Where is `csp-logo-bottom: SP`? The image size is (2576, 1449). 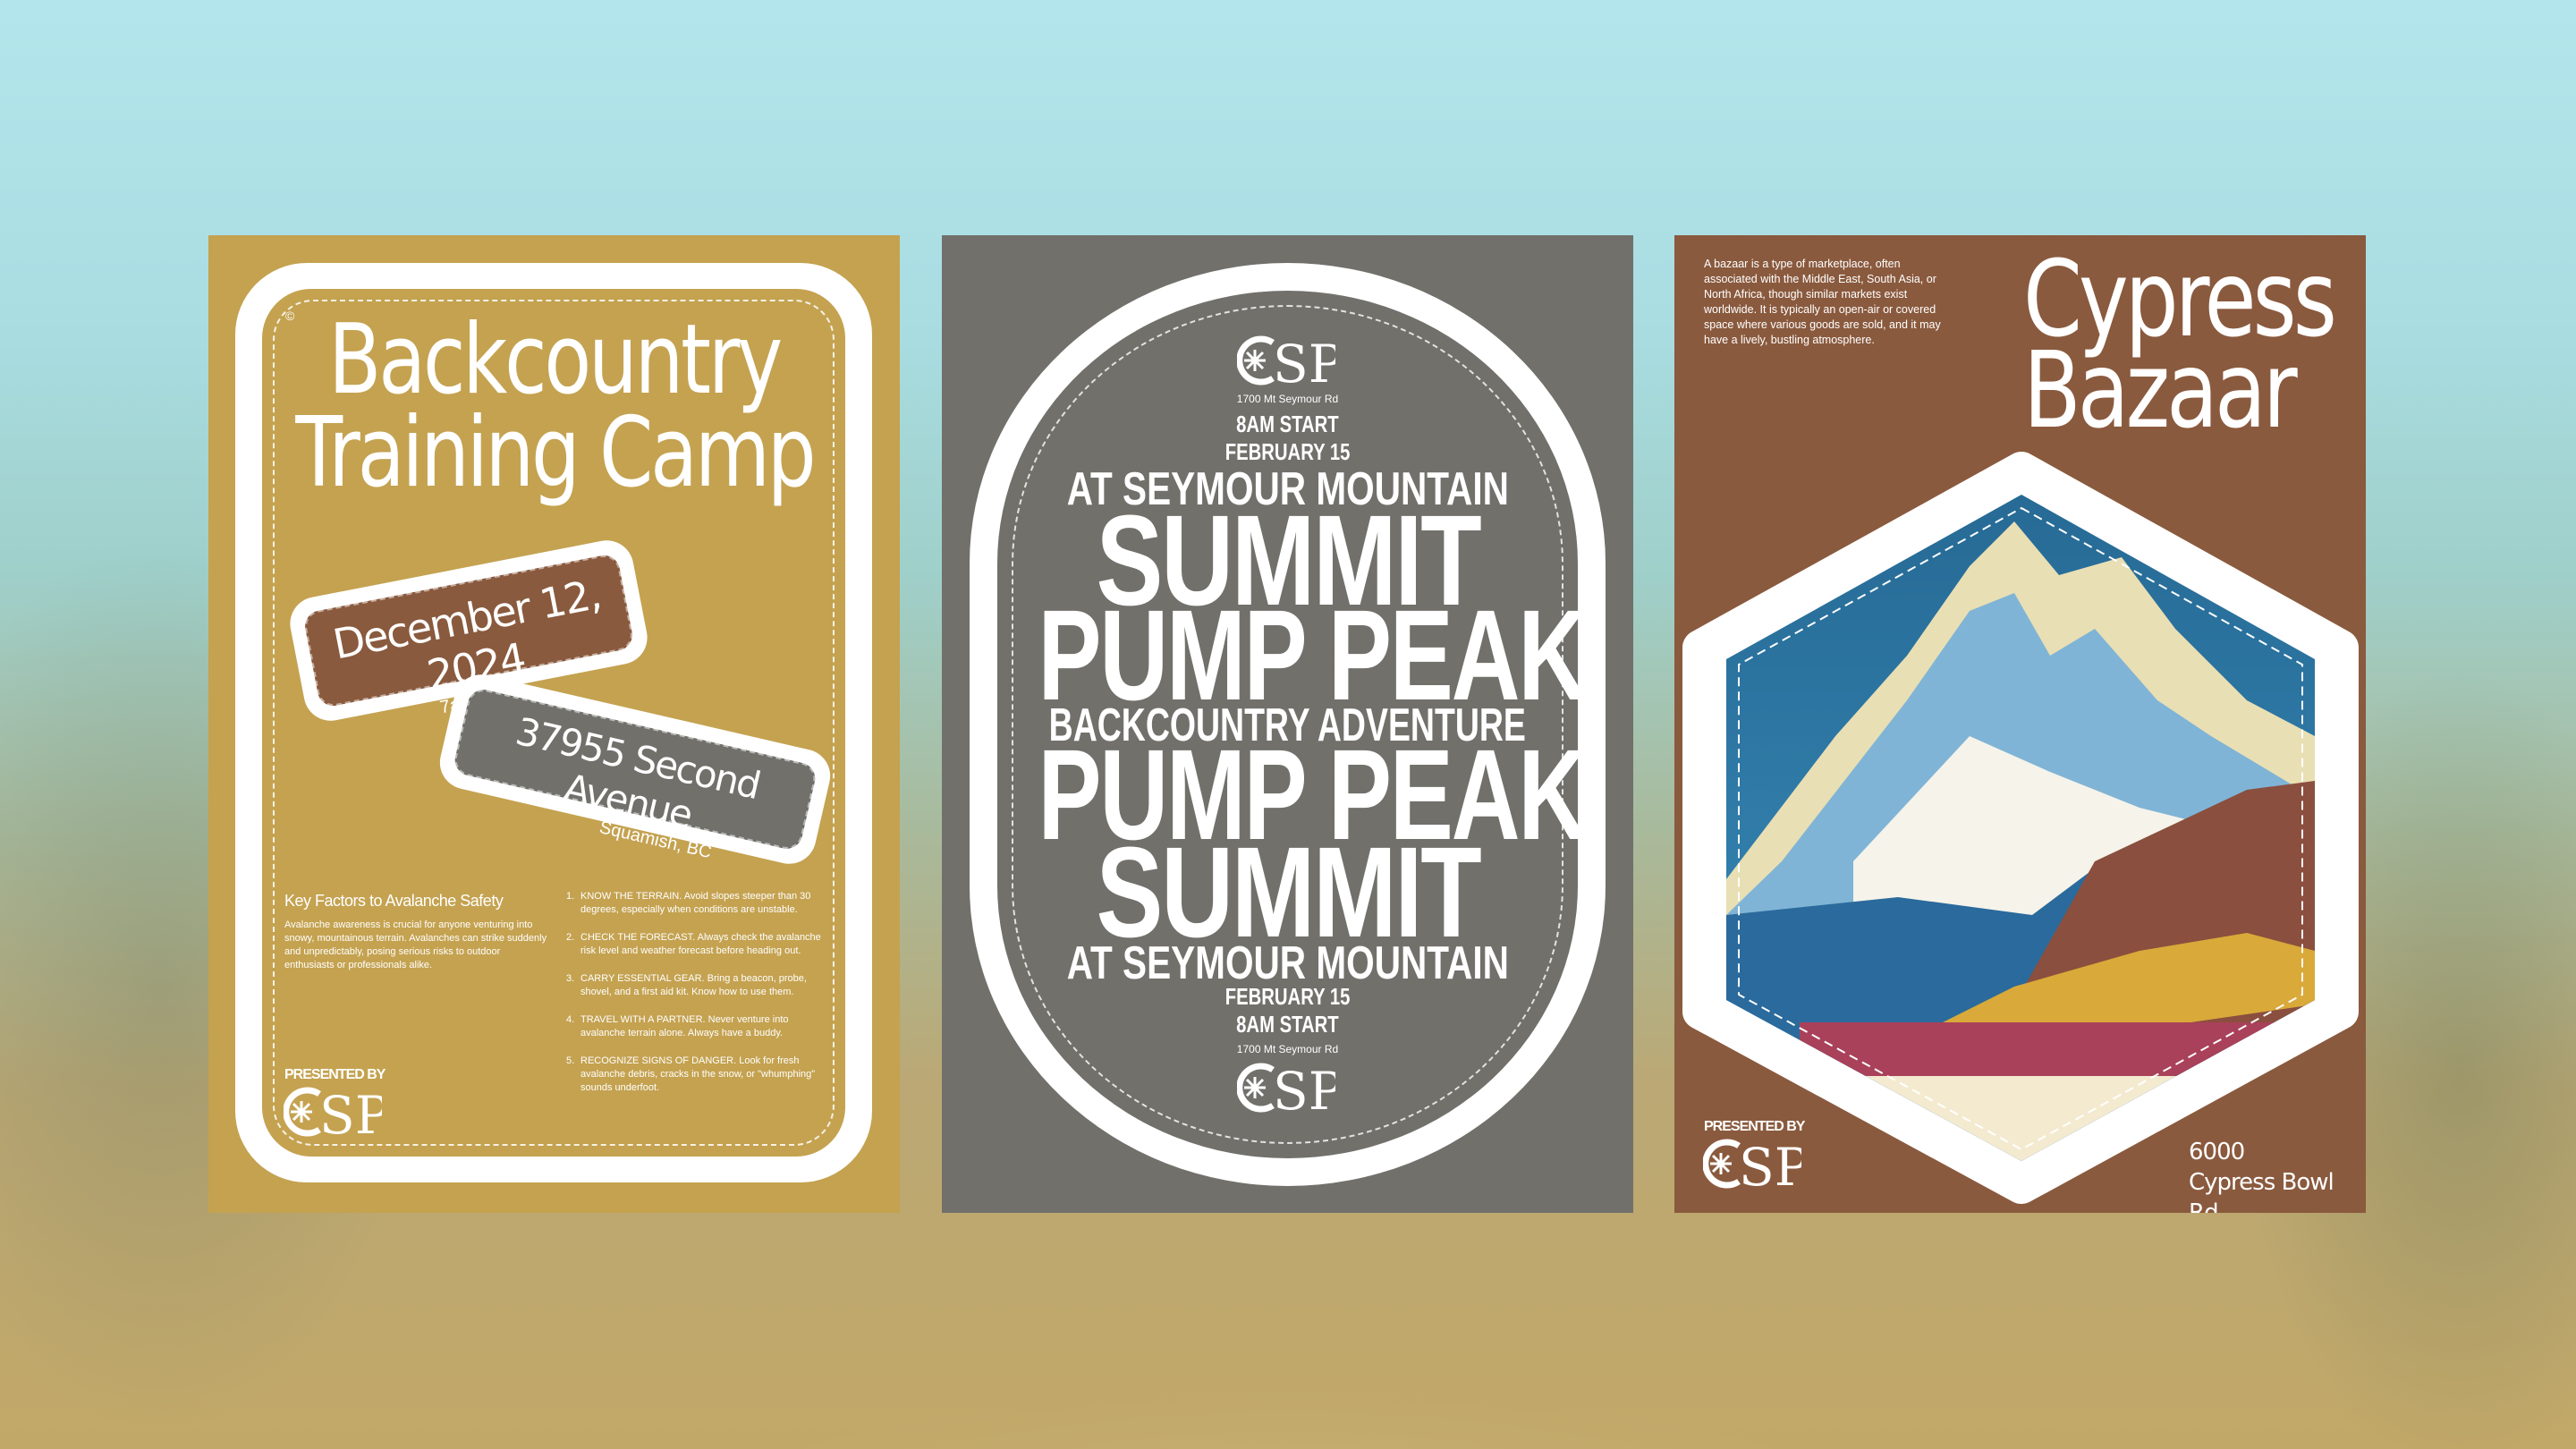
csp-logo-bottom: SP is located at coordinates (1289, 1091).